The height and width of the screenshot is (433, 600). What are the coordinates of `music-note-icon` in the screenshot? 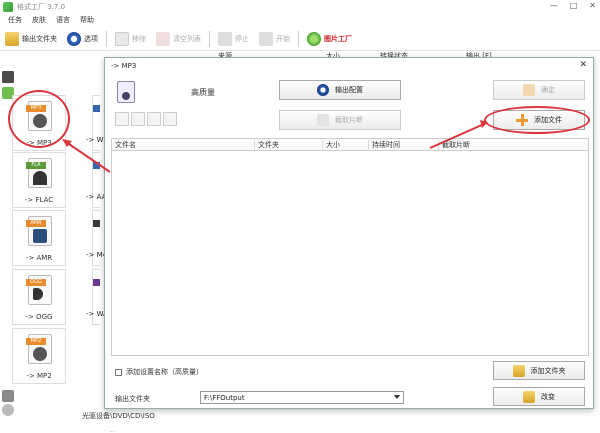 It's located at (38, 294).